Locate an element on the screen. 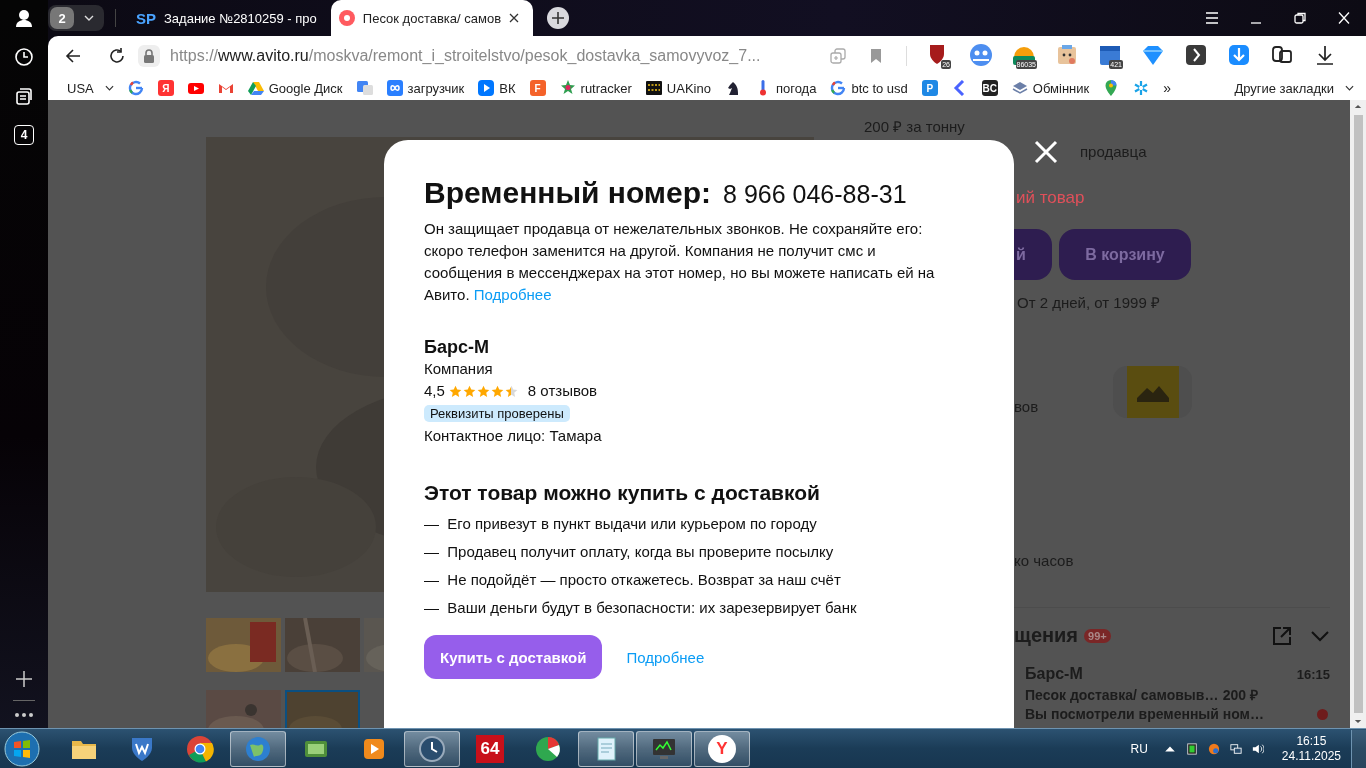 Image resolution: width=1366 pixels, height=768 pixels. bookmark-link: btc to usd is located at coordinates (869, 88).